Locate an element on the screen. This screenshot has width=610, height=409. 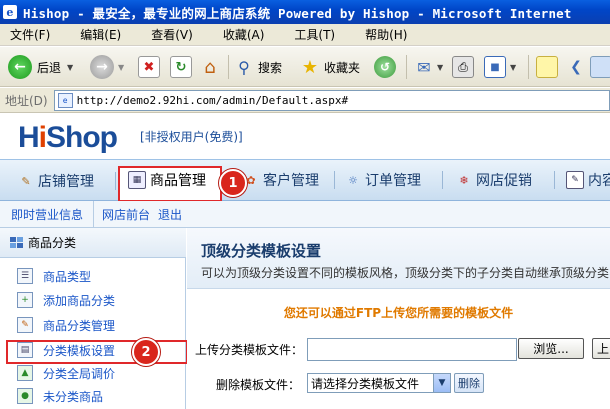
forward-arrow-icon: → is located at coordinates (102, 67).